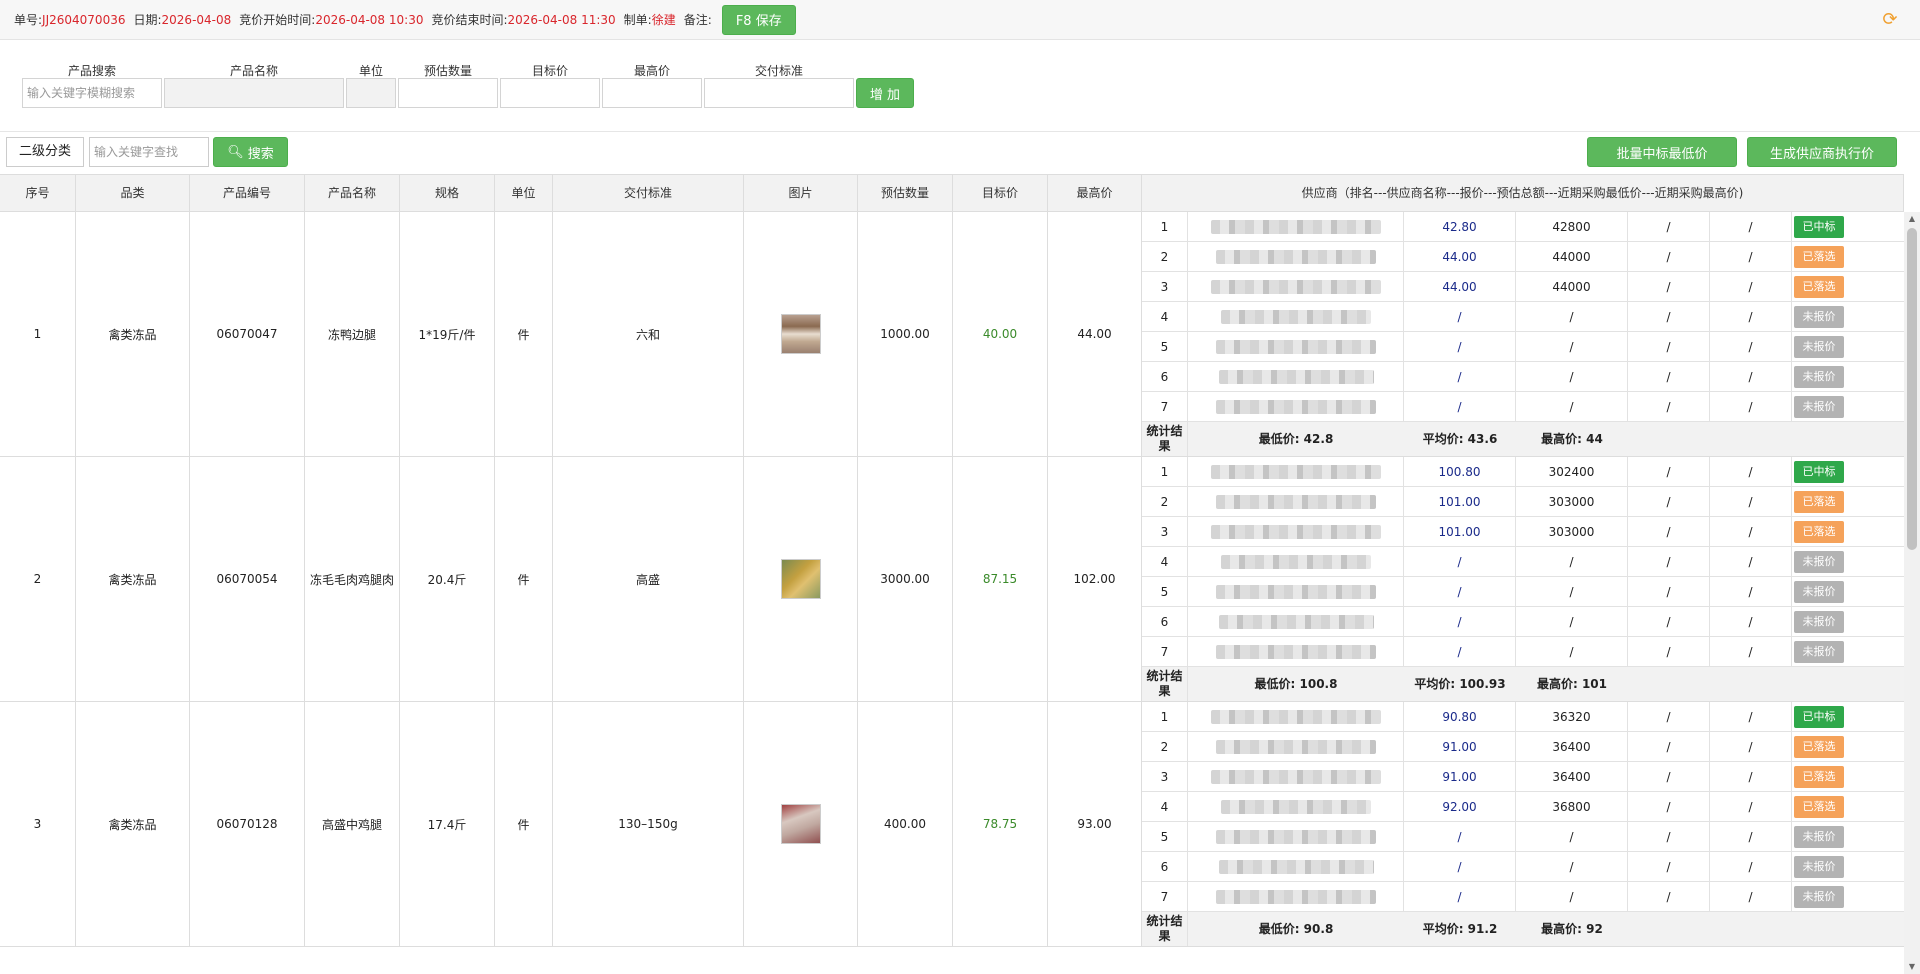  Describe the element at coordinates (247, 334) in the screenshot. I see `cell-code: 06070047` at that location.